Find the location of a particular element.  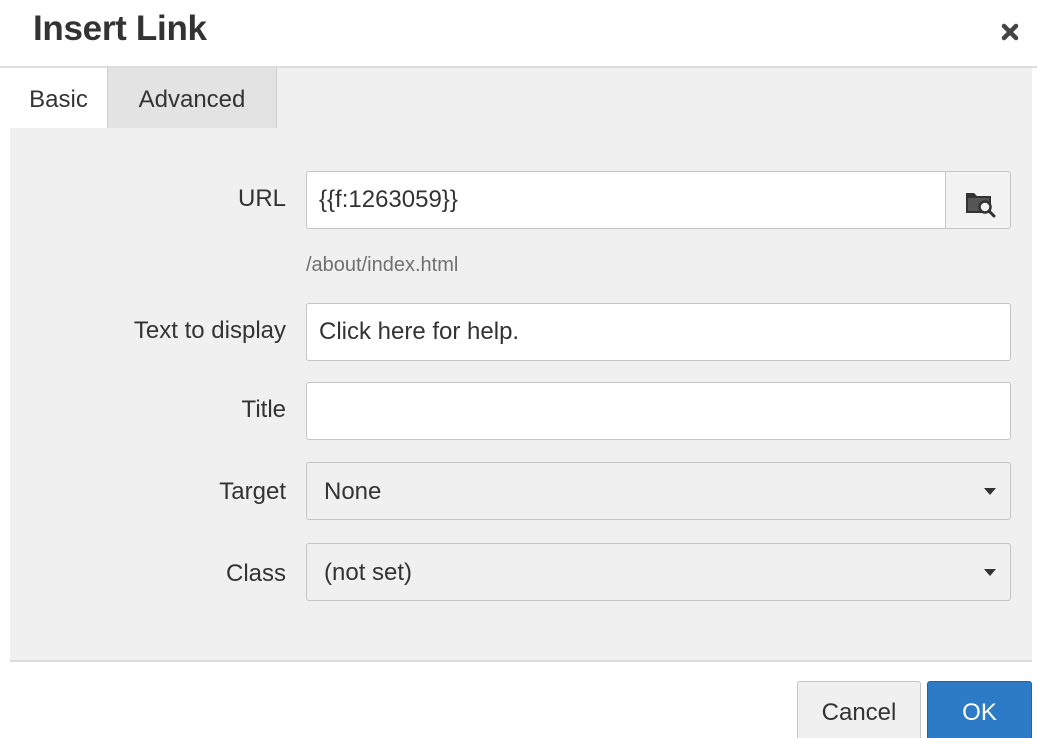

target-label: Target is located at coordinates (252, 491).